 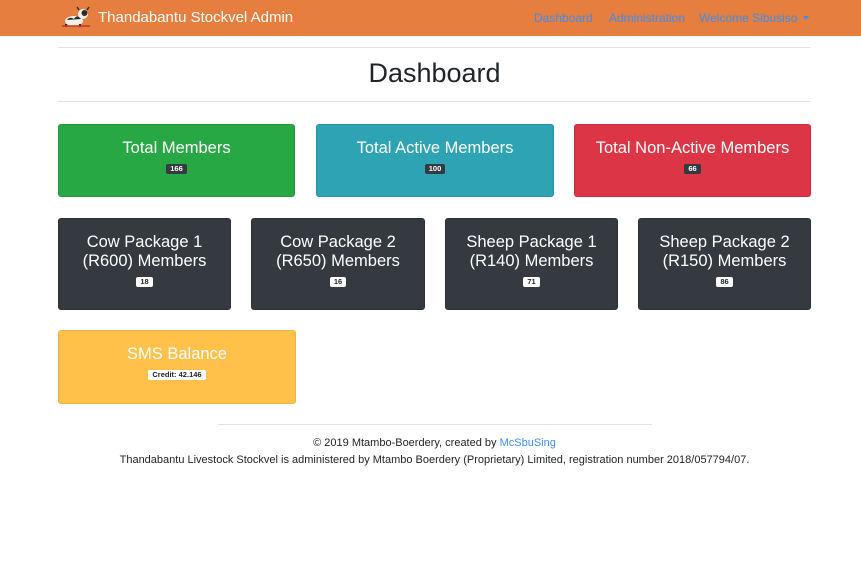 I want to click on sms-balance-card: SMS Balance Credit: 42.146, so click(x=177, y=367).